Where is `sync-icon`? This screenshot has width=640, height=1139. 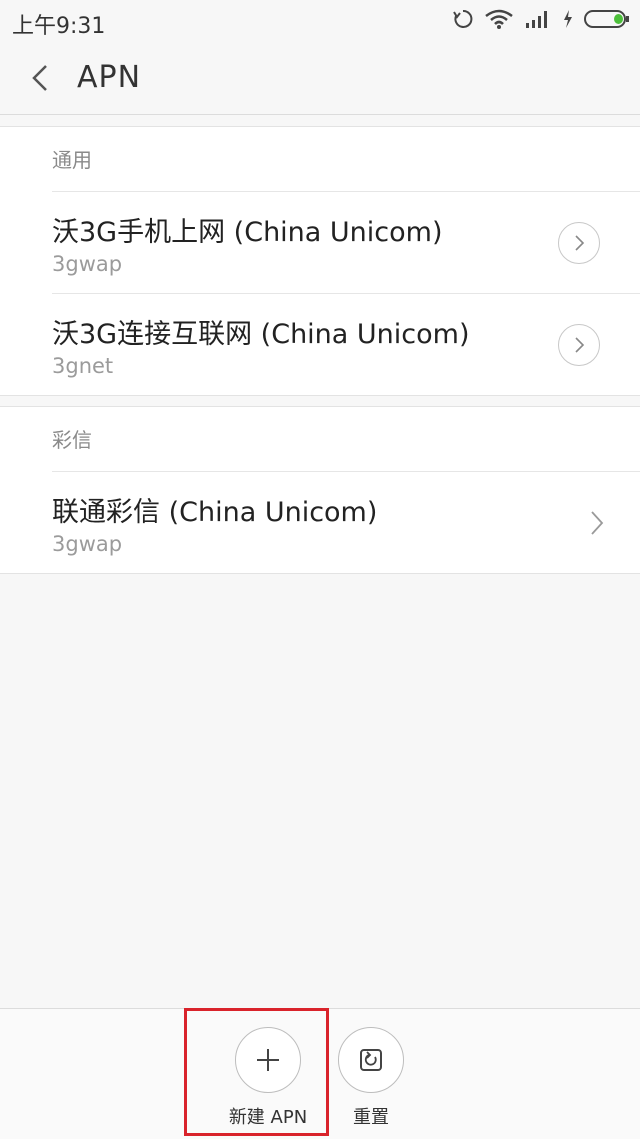 sync-icon is located at coordinates (463, 21).